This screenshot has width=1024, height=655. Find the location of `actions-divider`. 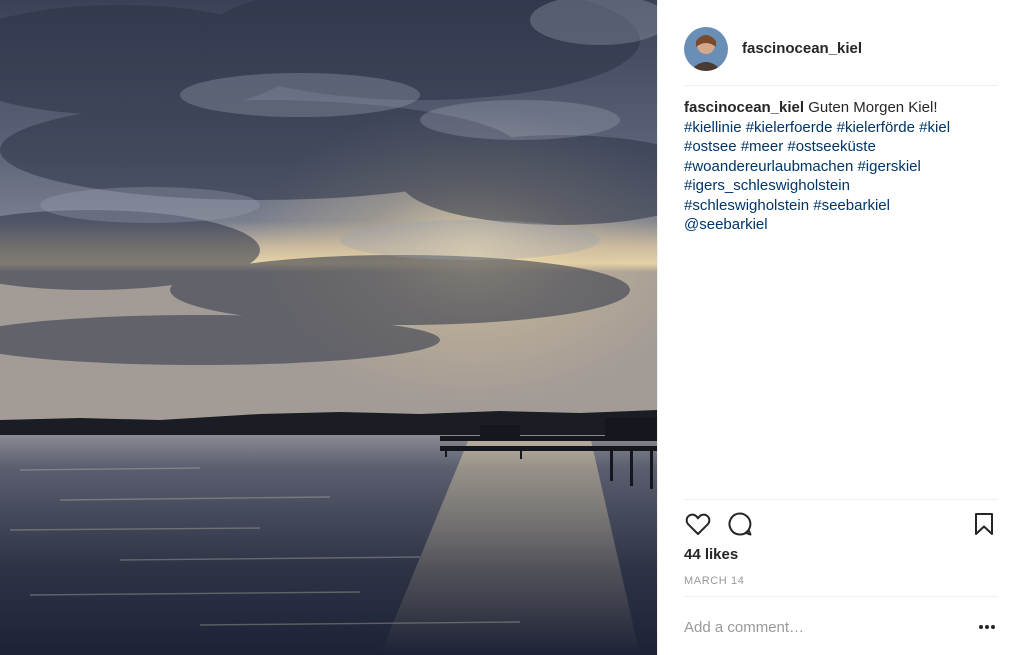

actions-divider is located at coordinates (841, 499).